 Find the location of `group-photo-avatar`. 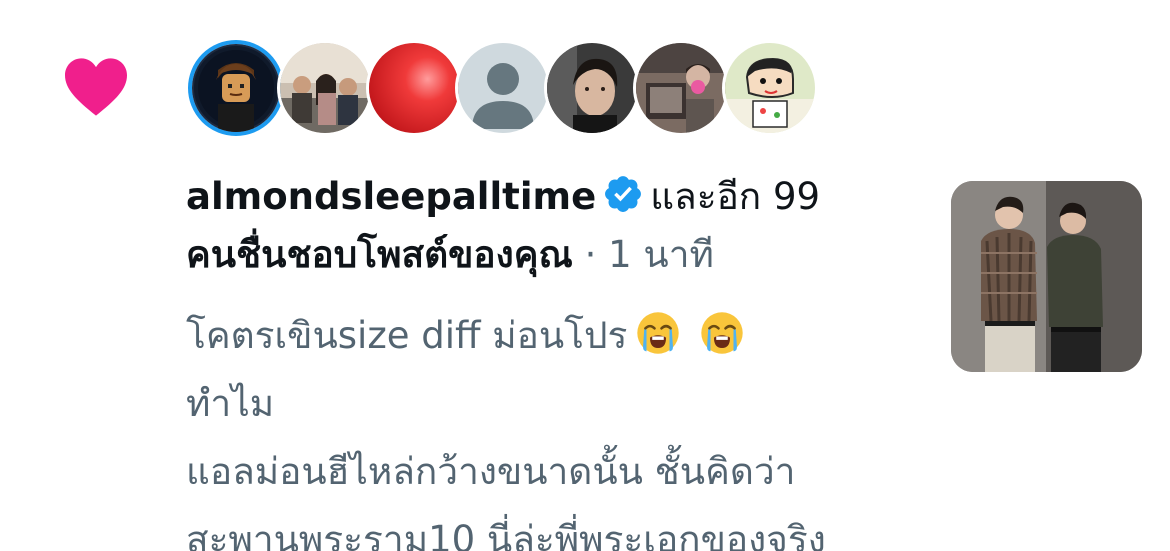

group-photo-avatar is located at coordinates (325, 88).